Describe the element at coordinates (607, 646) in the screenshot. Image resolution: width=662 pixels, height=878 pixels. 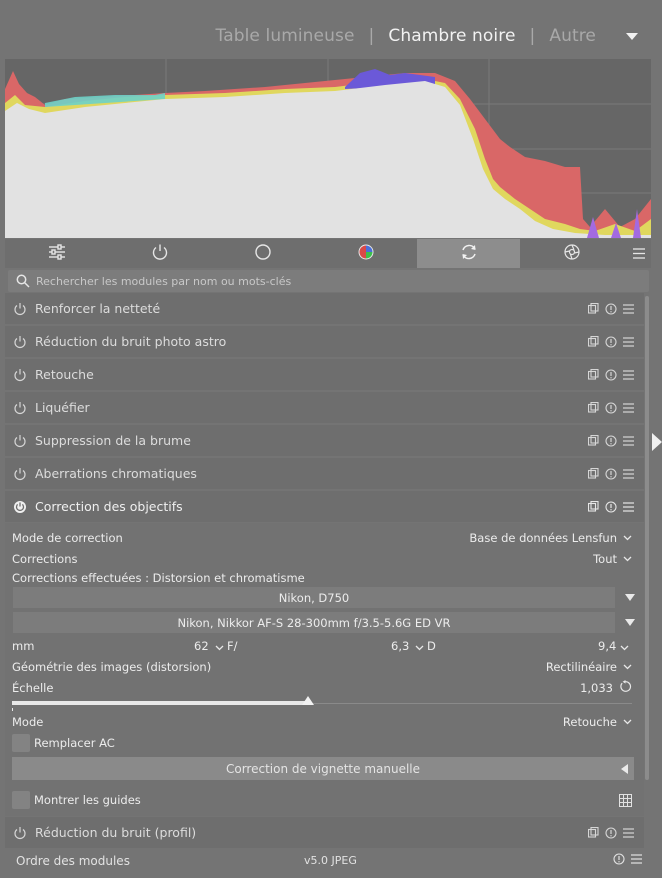
I see `distance-value: 9,4` at that location.